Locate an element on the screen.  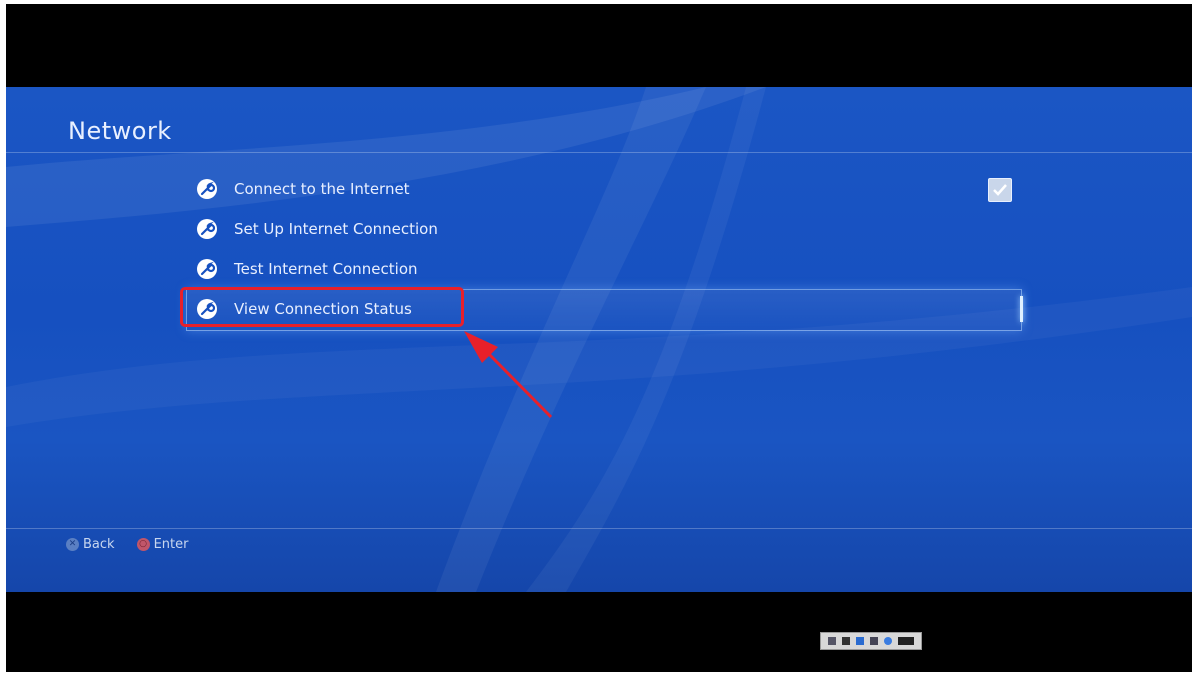
button-guide: ✕ Back ○ Enter is located at coordinates (138, 544).